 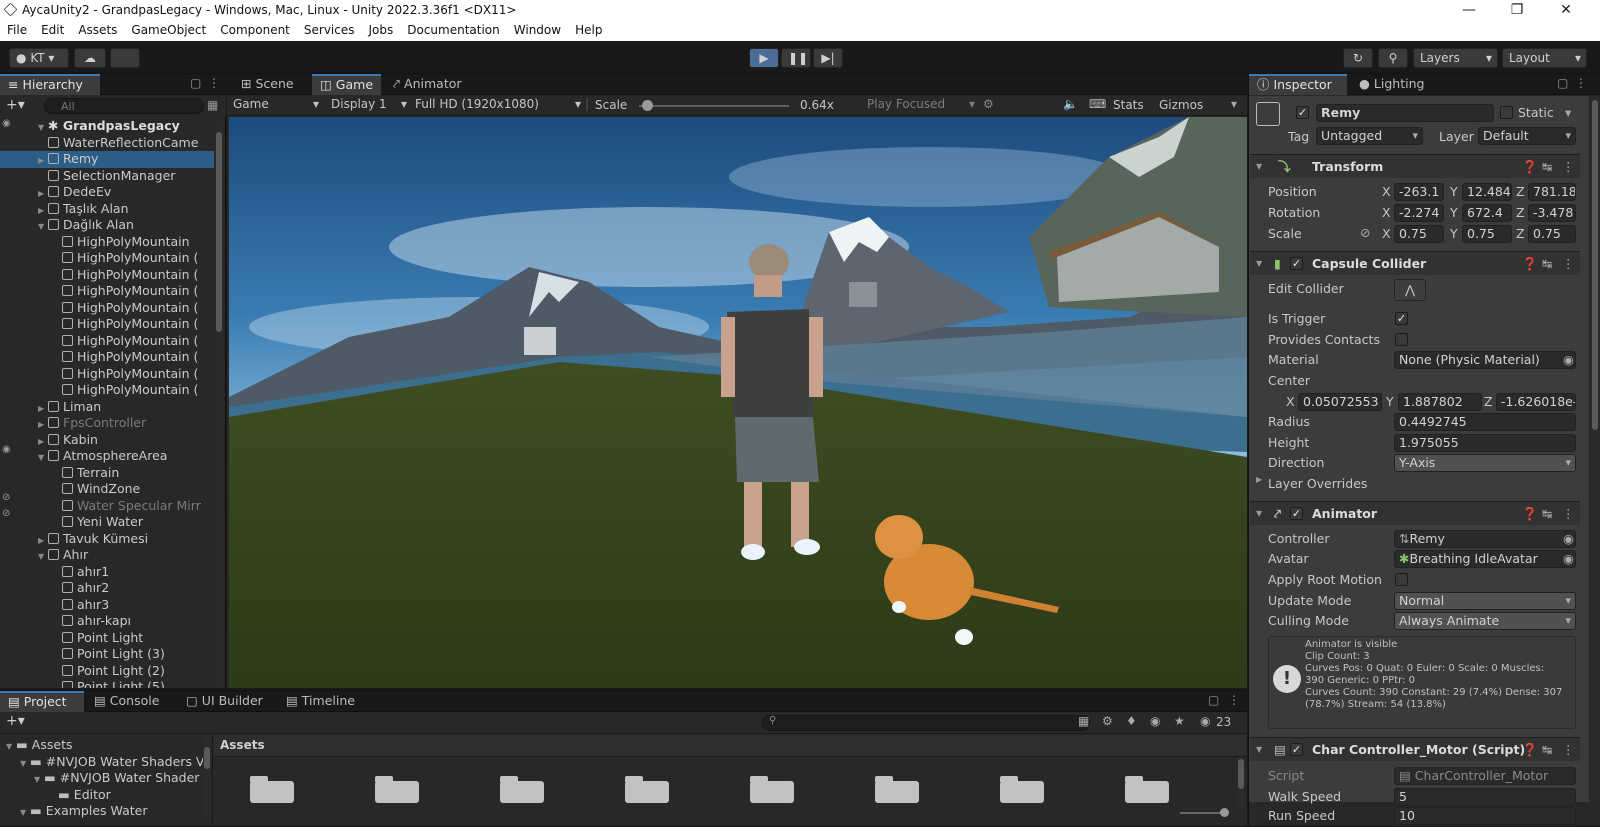 I want to click on menu-documentation: Documentation, so click(x=453, y=30).